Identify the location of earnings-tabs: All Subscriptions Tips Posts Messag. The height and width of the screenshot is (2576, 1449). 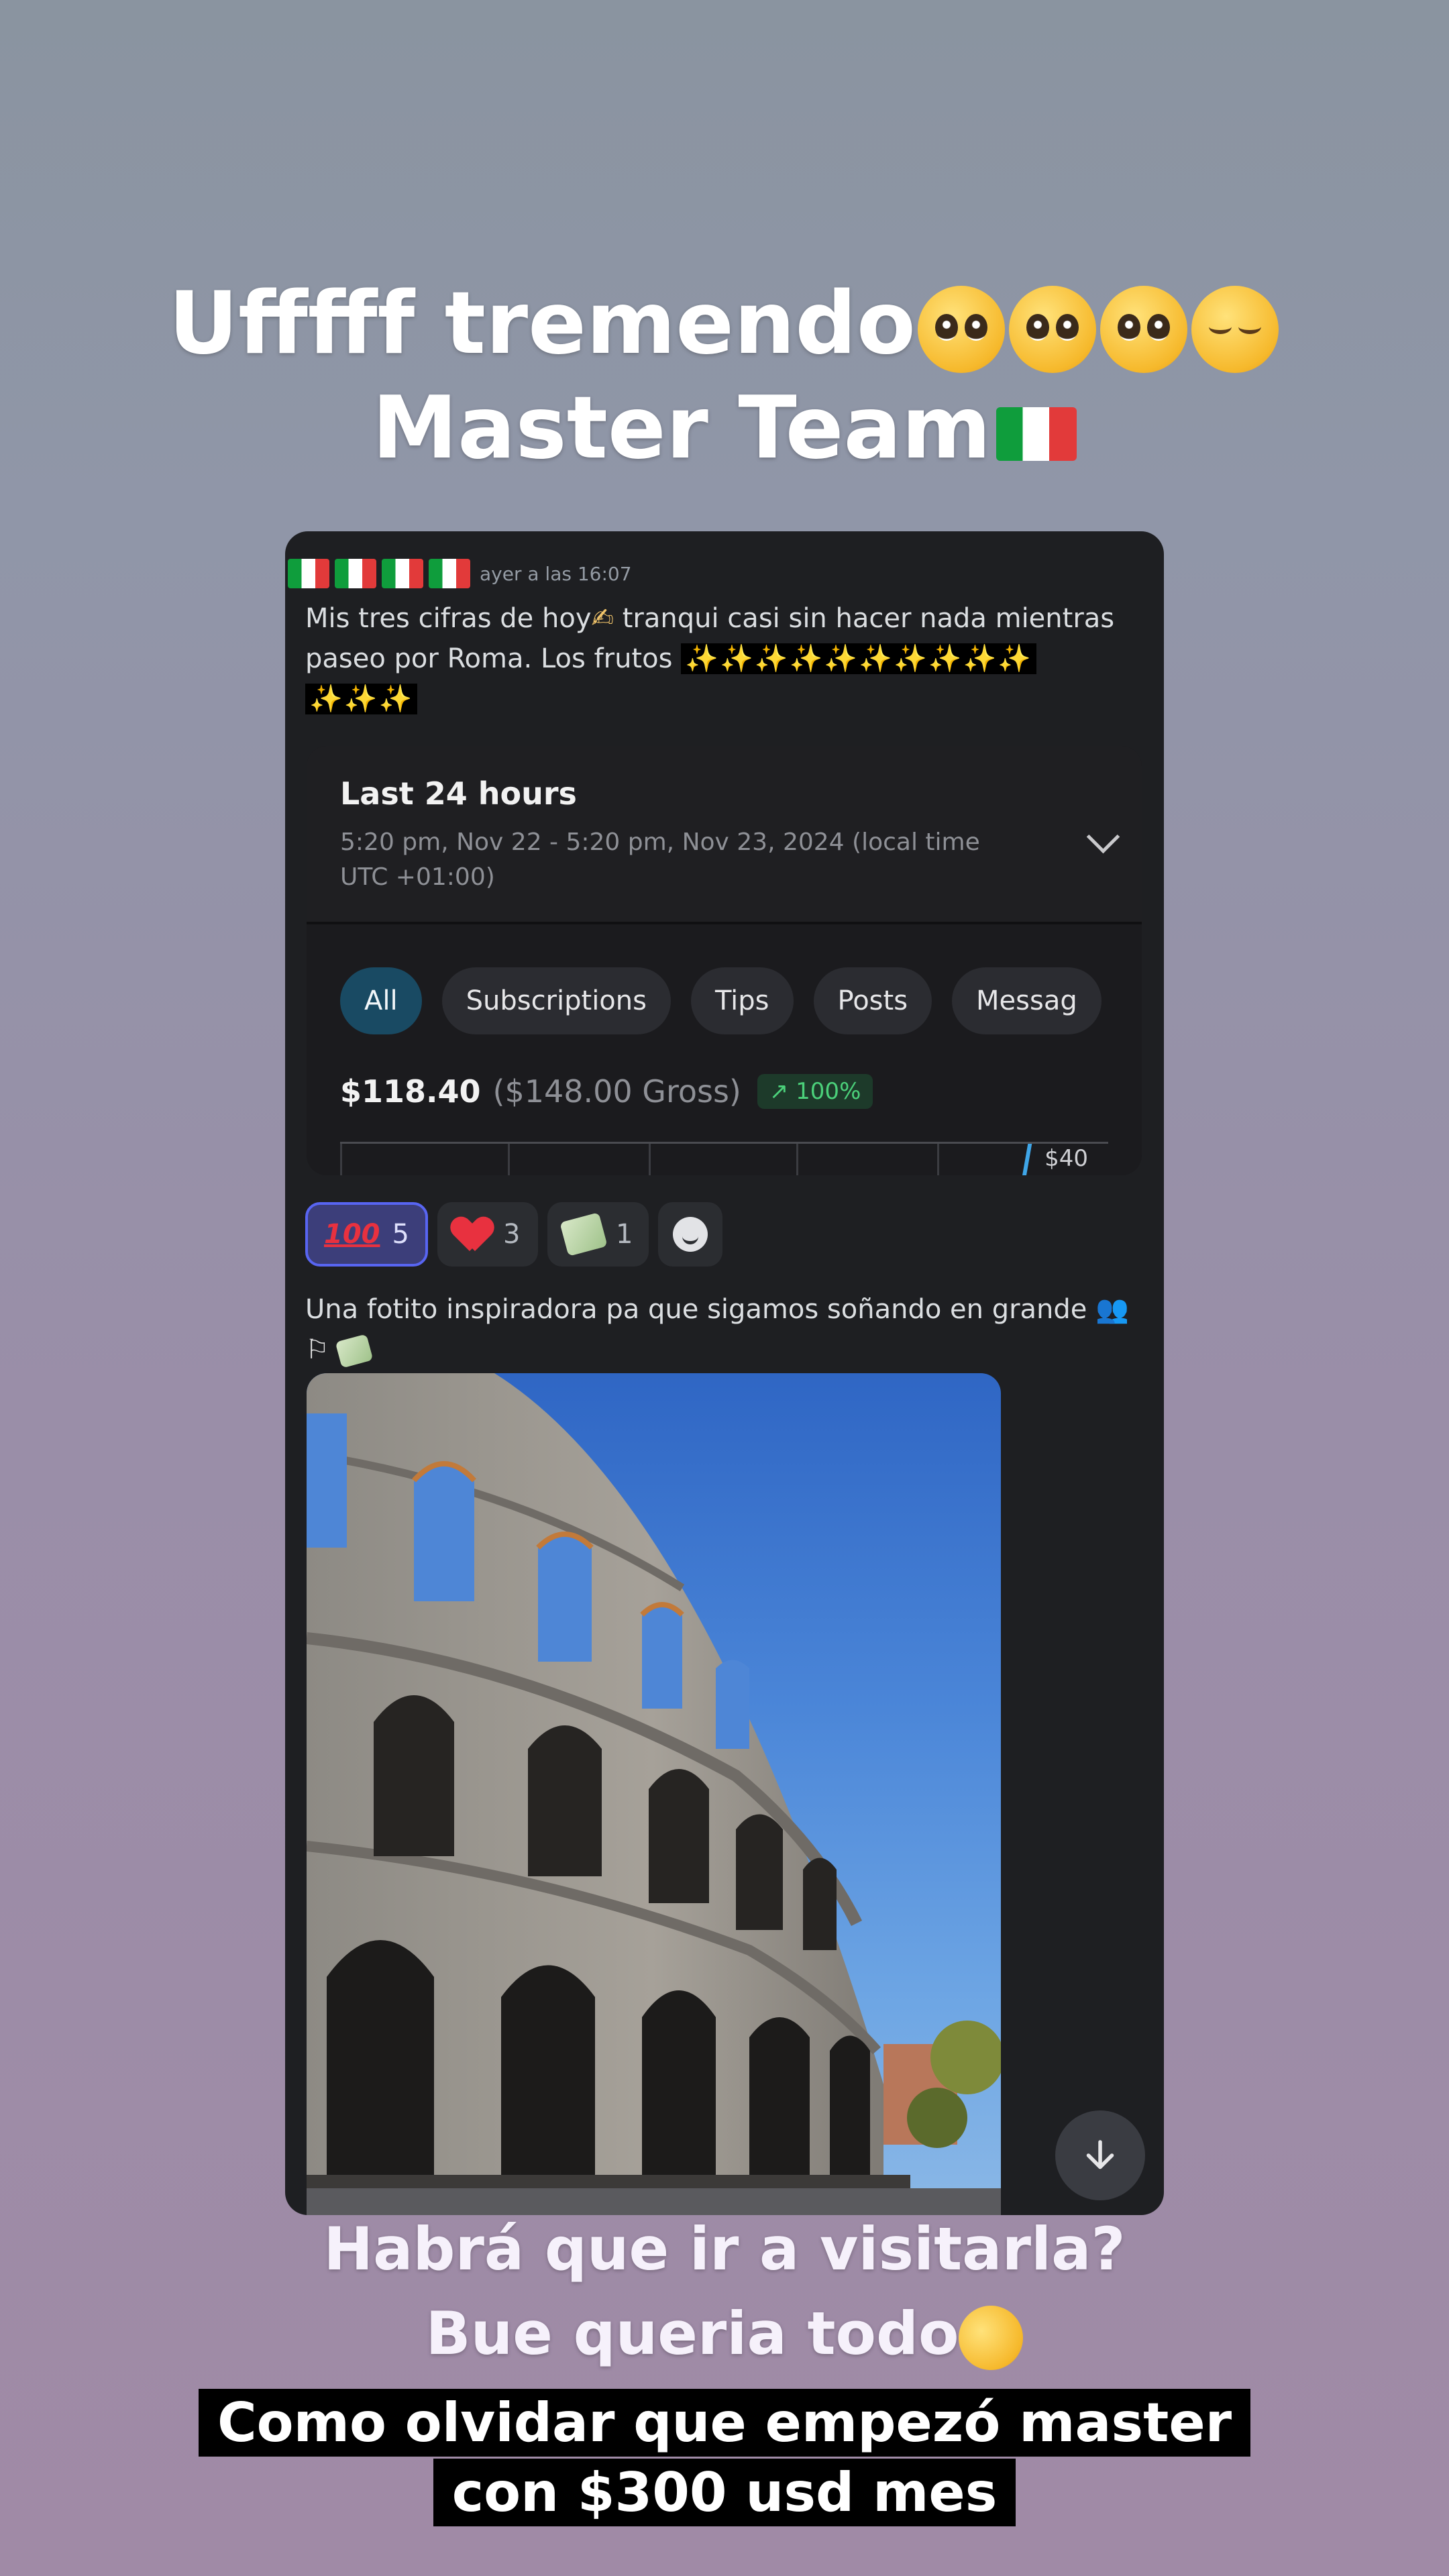
(721, 1000).